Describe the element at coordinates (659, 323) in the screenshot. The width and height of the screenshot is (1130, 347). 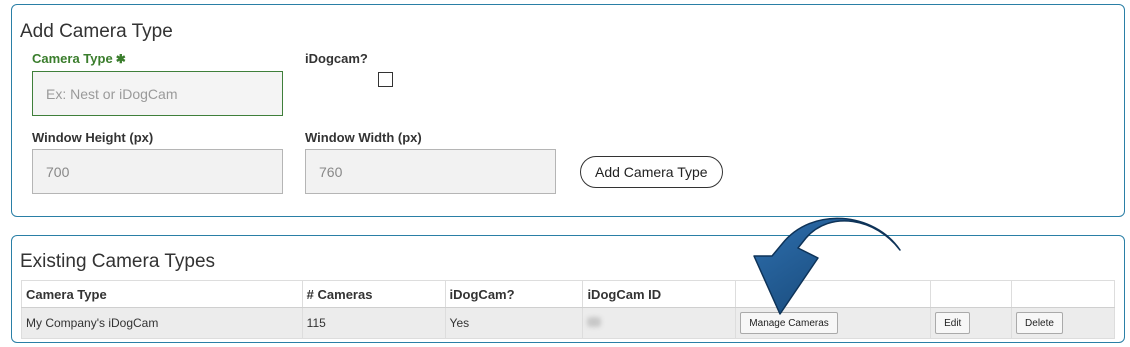
I see `cell-idogcam-id` at that location.